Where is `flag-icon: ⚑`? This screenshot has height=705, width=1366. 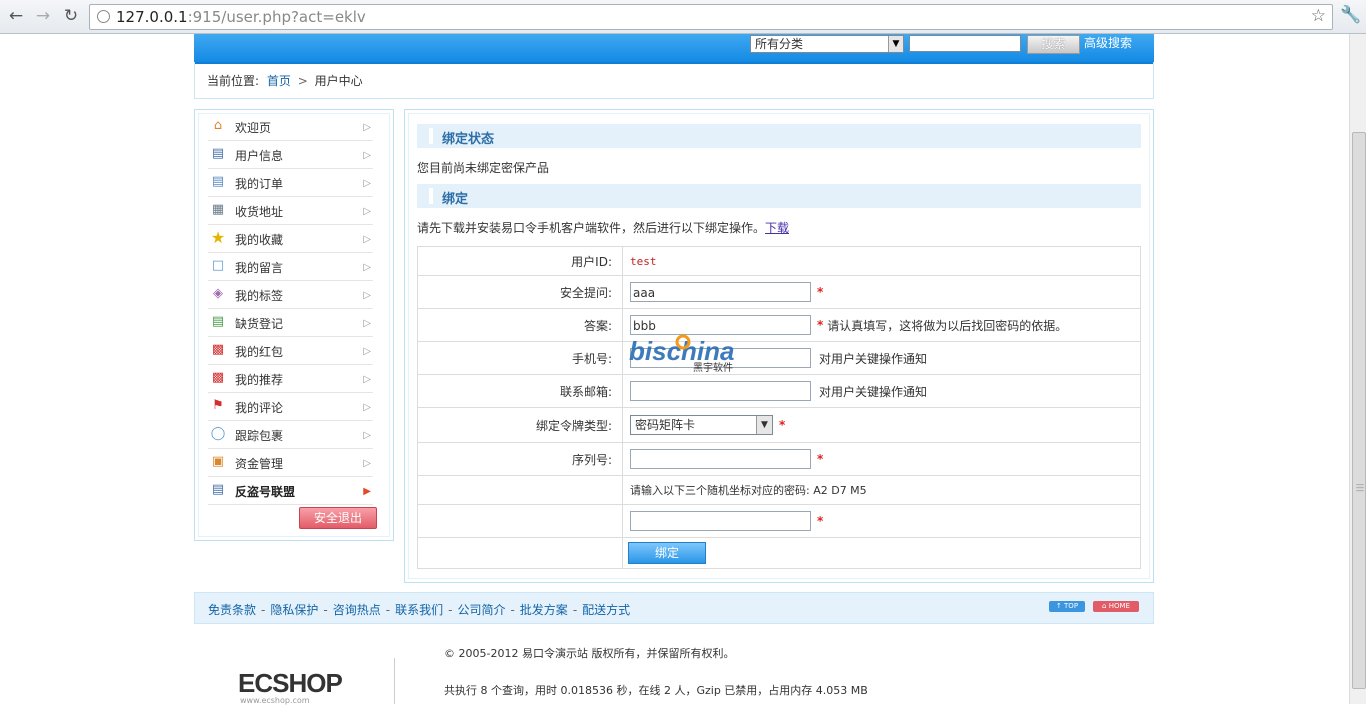
flag-icon: ⚑ is located at coordinates (218, 405).